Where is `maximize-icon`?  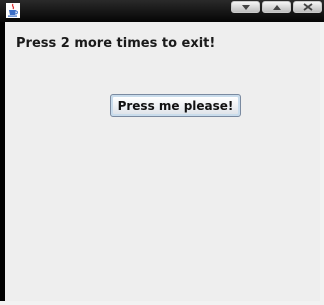 maximize-icon is located at coordinates (276, 7).